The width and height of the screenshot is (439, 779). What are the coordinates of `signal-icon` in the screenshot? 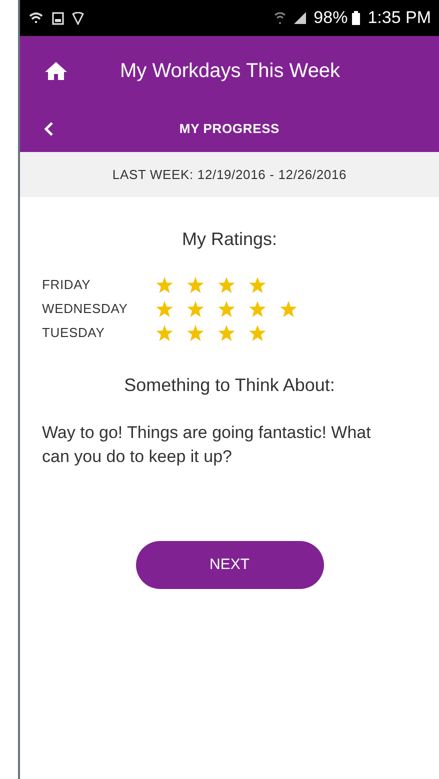 It's located at (300, 18).